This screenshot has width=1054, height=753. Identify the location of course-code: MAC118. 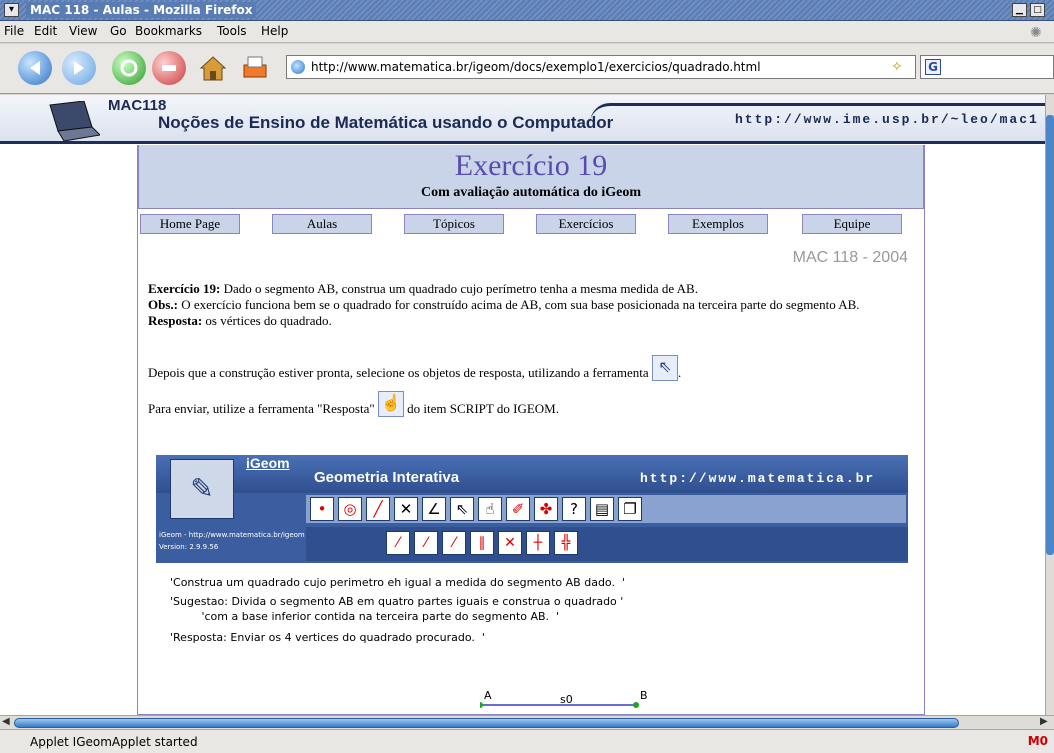
(137, 105).